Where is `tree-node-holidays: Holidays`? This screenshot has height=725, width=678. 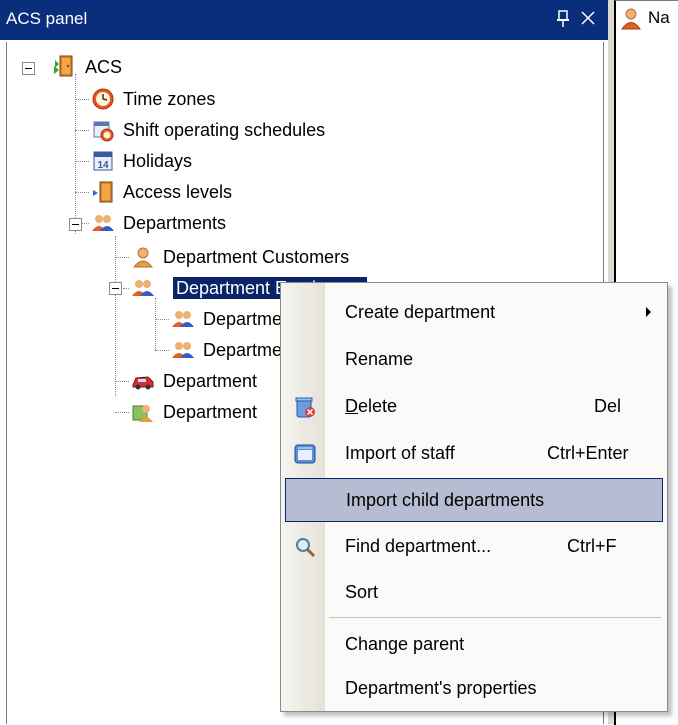 tree-node-holidays: Holidays is located at coordinates (157, 161).